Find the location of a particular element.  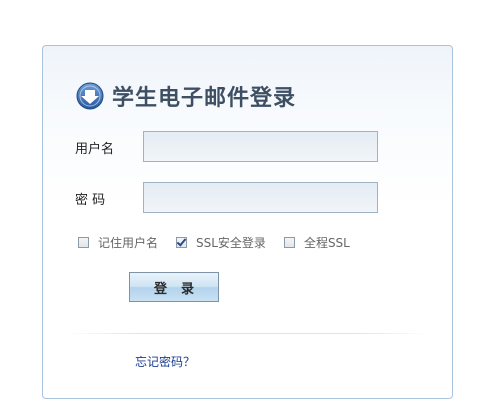

full-ssl-checkbox is located at coordinates (289, 242).